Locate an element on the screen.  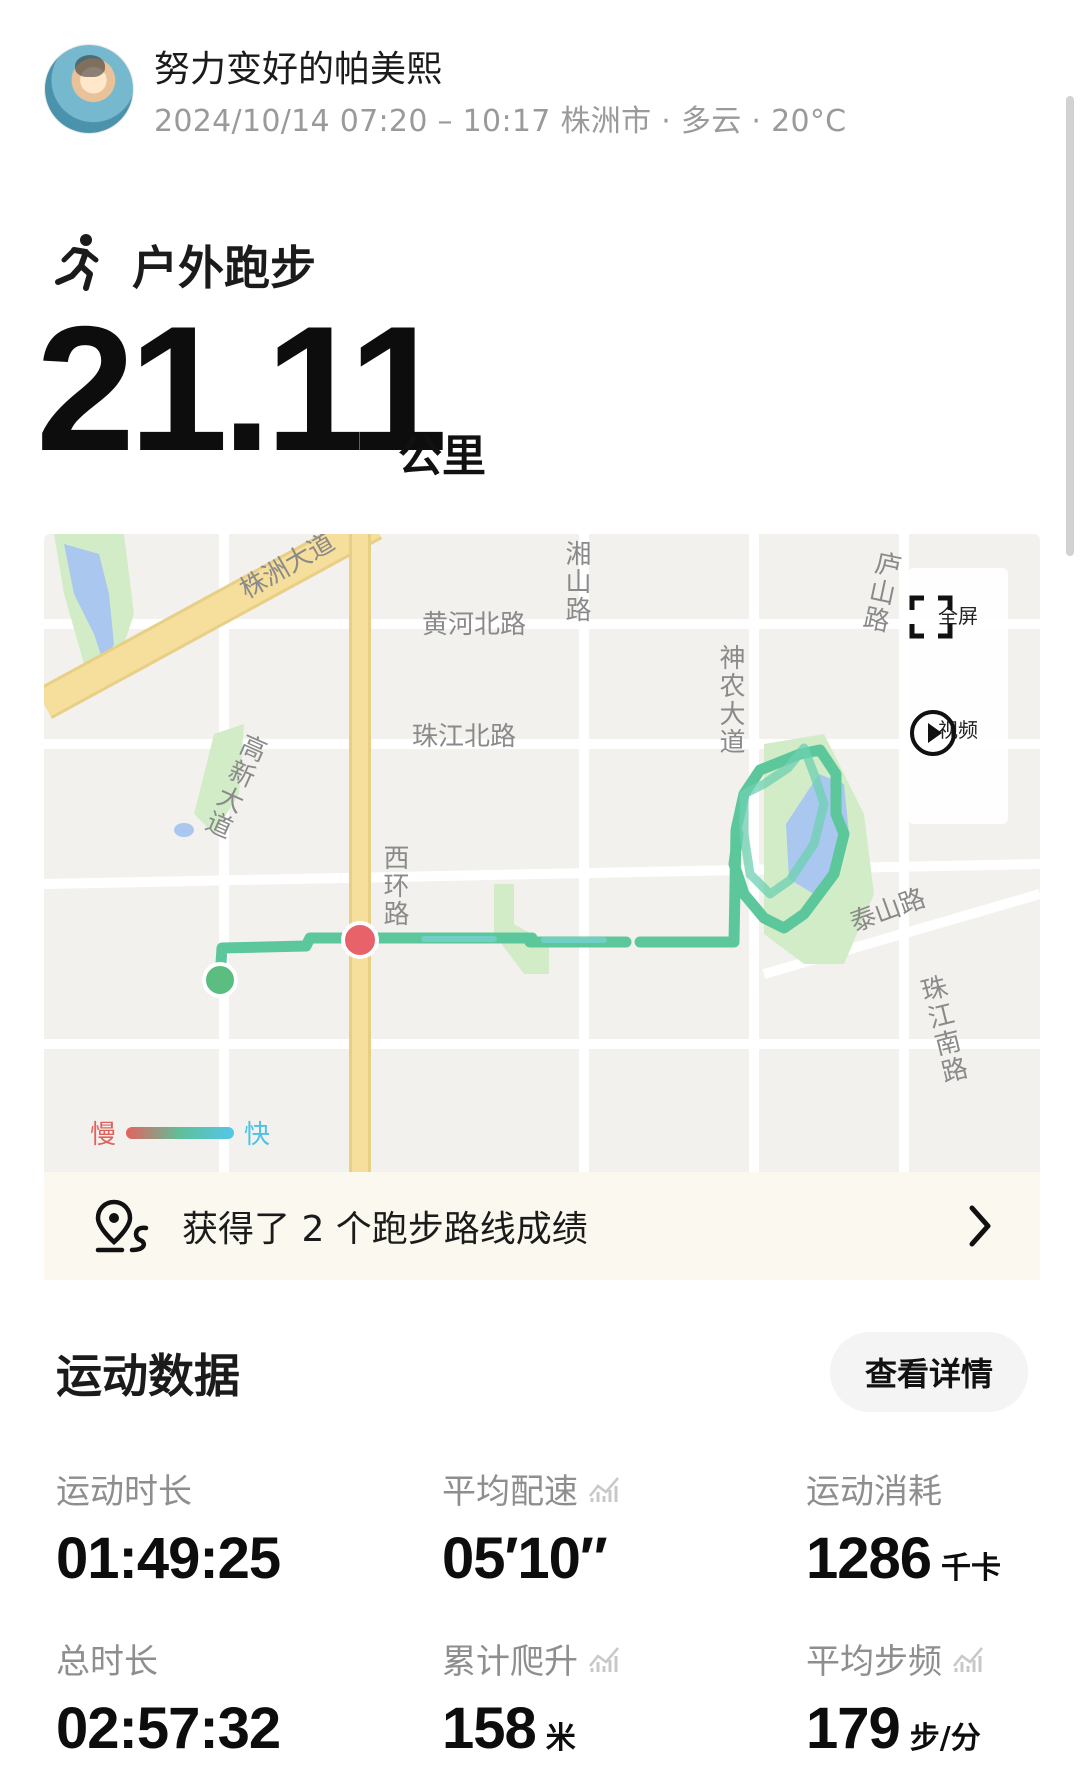
road-label-zhujiang-north: 珠江北路 is located at coordinates (464, 737).